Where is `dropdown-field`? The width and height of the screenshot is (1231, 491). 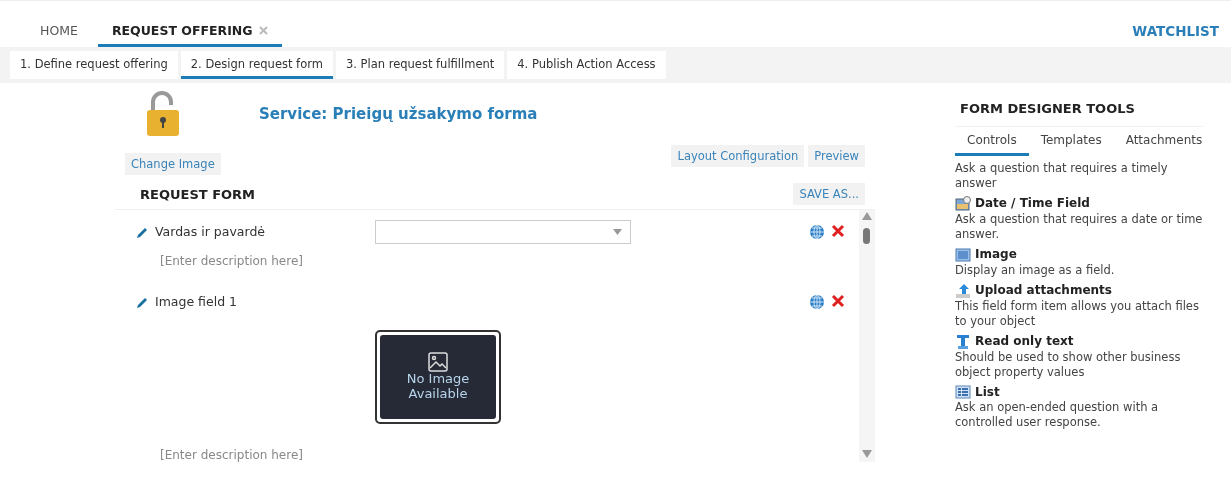
dropdown-field is located at coordinates (503, 232).